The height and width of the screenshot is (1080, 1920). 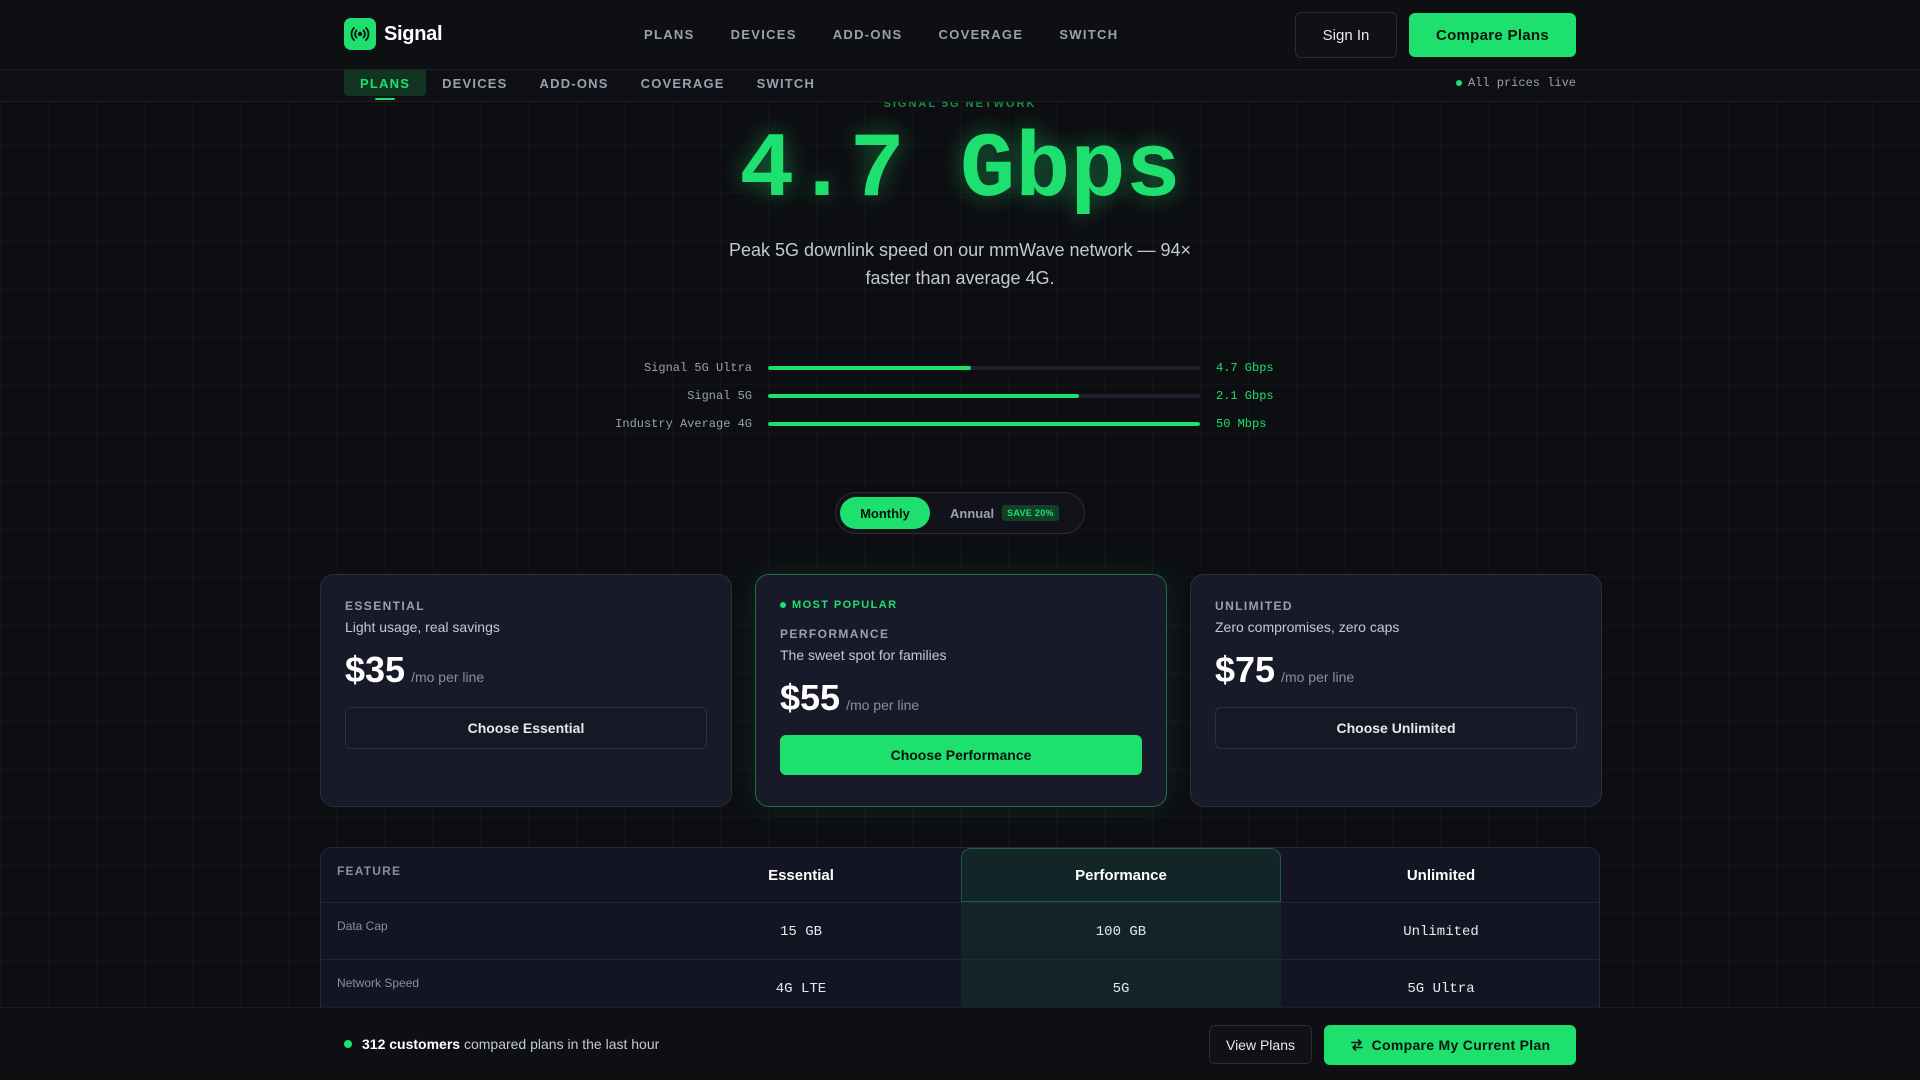 I want to click on plan-price: $75, so click(x=1245, y=669).